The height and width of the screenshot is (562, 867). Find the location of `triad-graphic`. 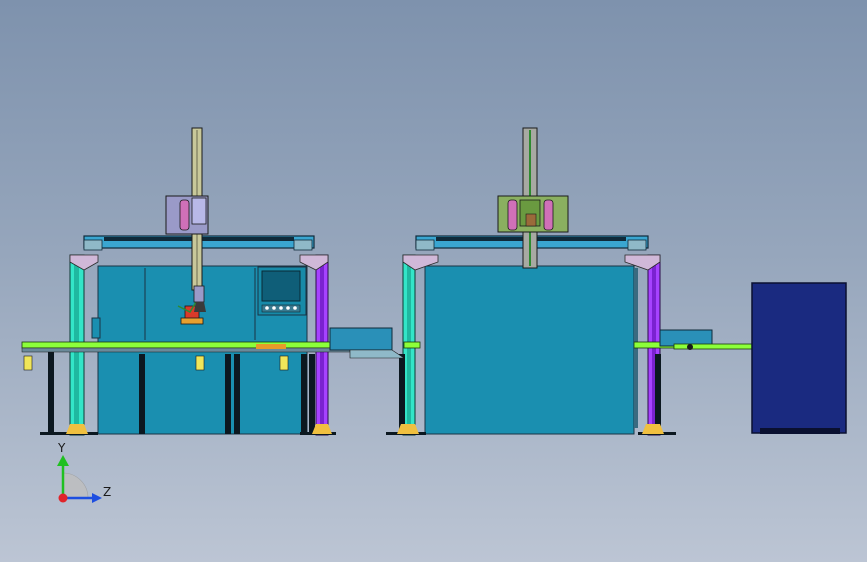

triad-graphic is located at coordinates (79, 479).